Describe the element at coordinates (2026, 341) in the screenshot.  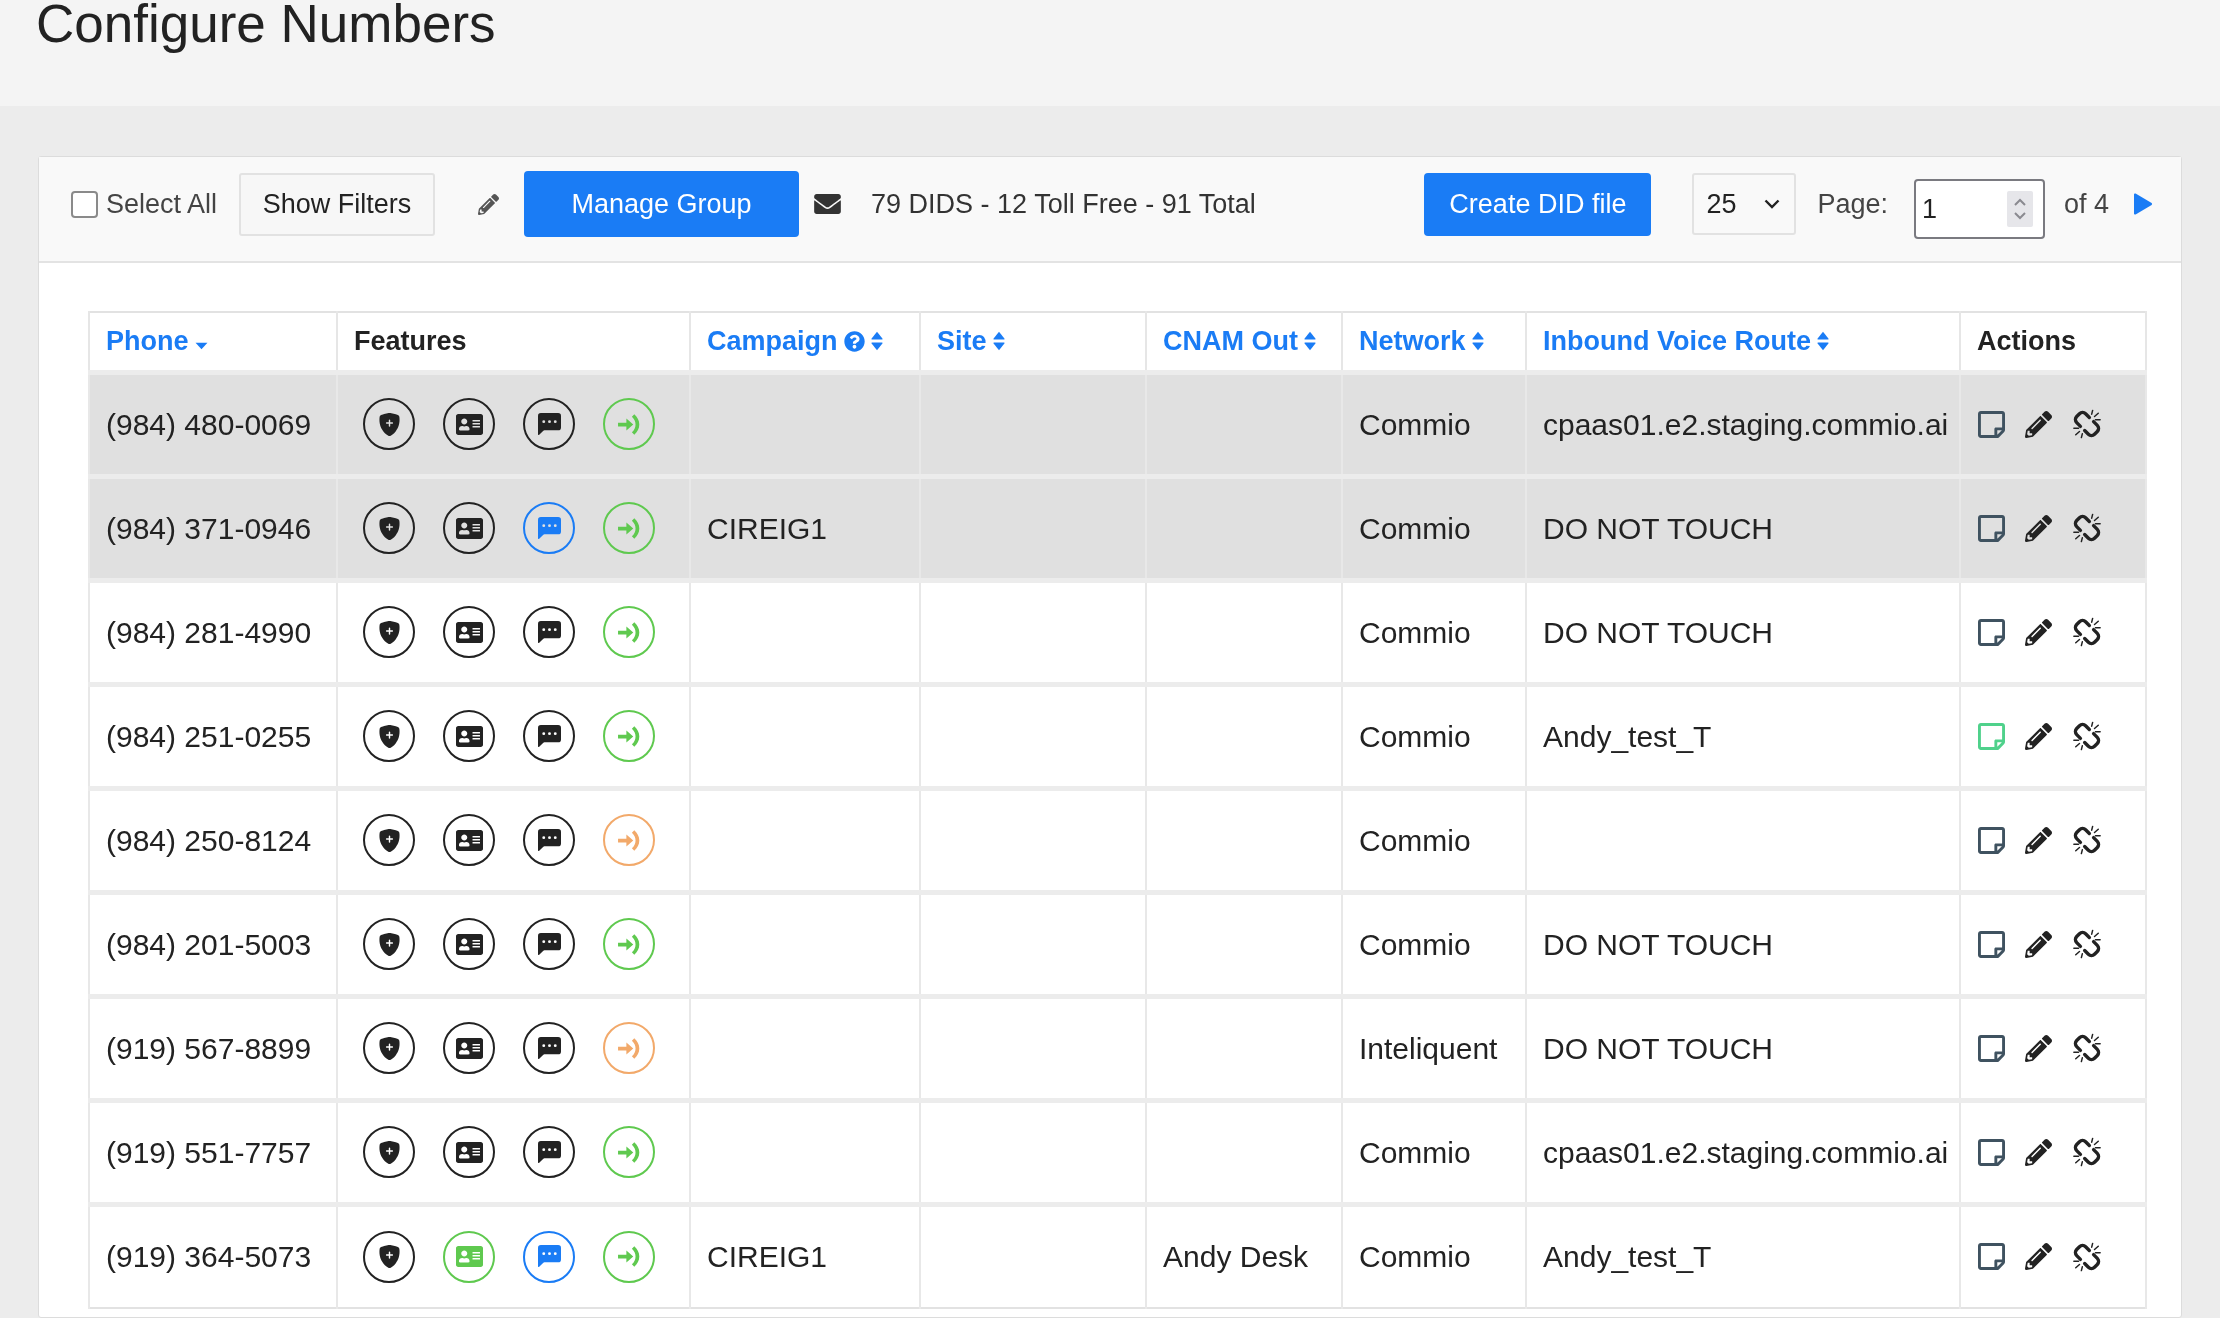
I see `column-header: Actions` at that location.